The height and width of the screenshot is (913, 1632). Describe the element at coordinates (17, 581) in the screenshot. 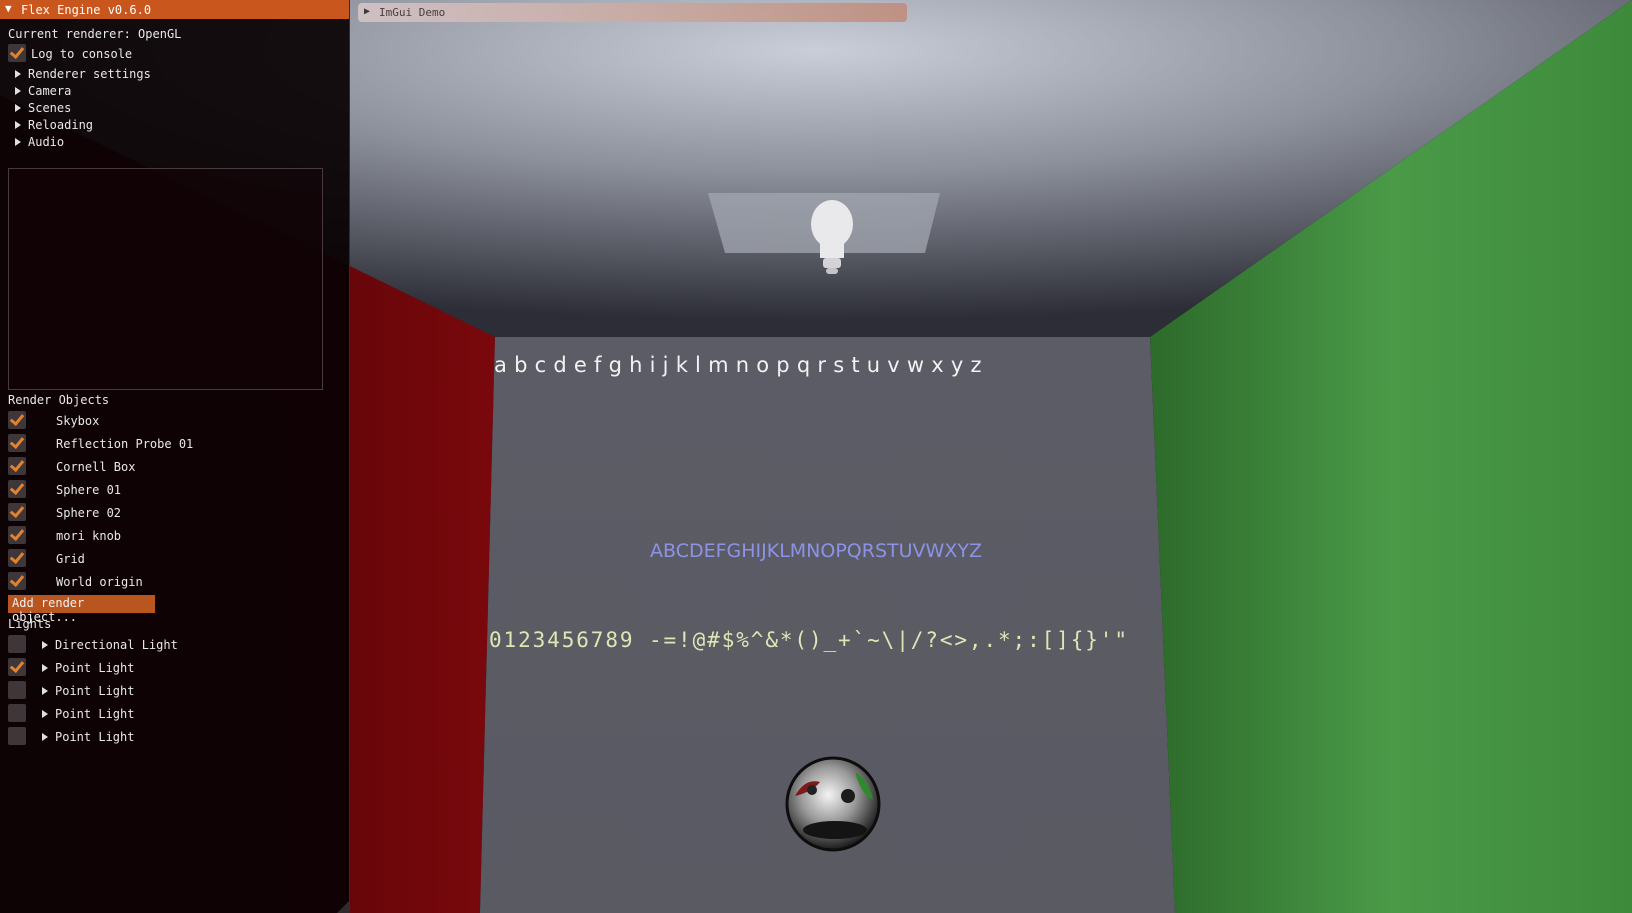

I see `render-object-checkbox-world-origin` at that location.